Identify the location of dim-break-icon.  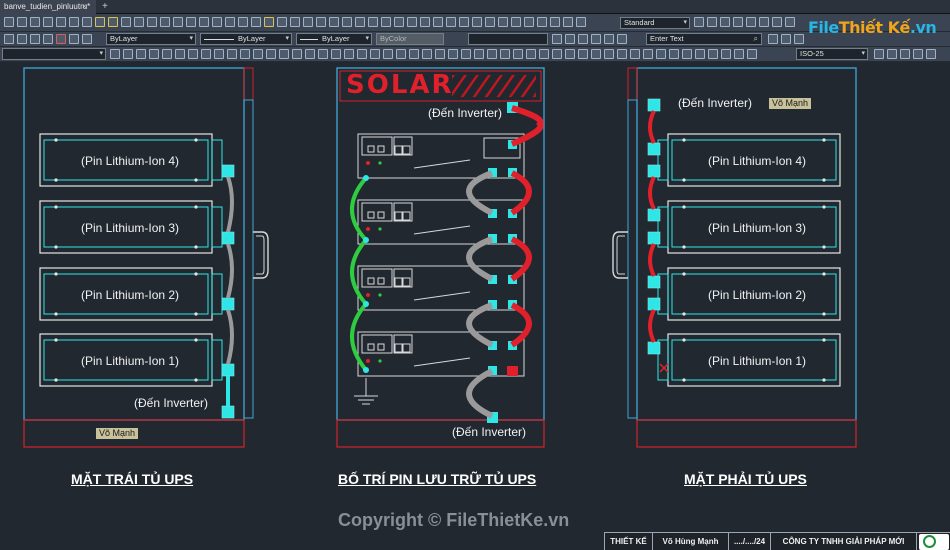
(271, 54).